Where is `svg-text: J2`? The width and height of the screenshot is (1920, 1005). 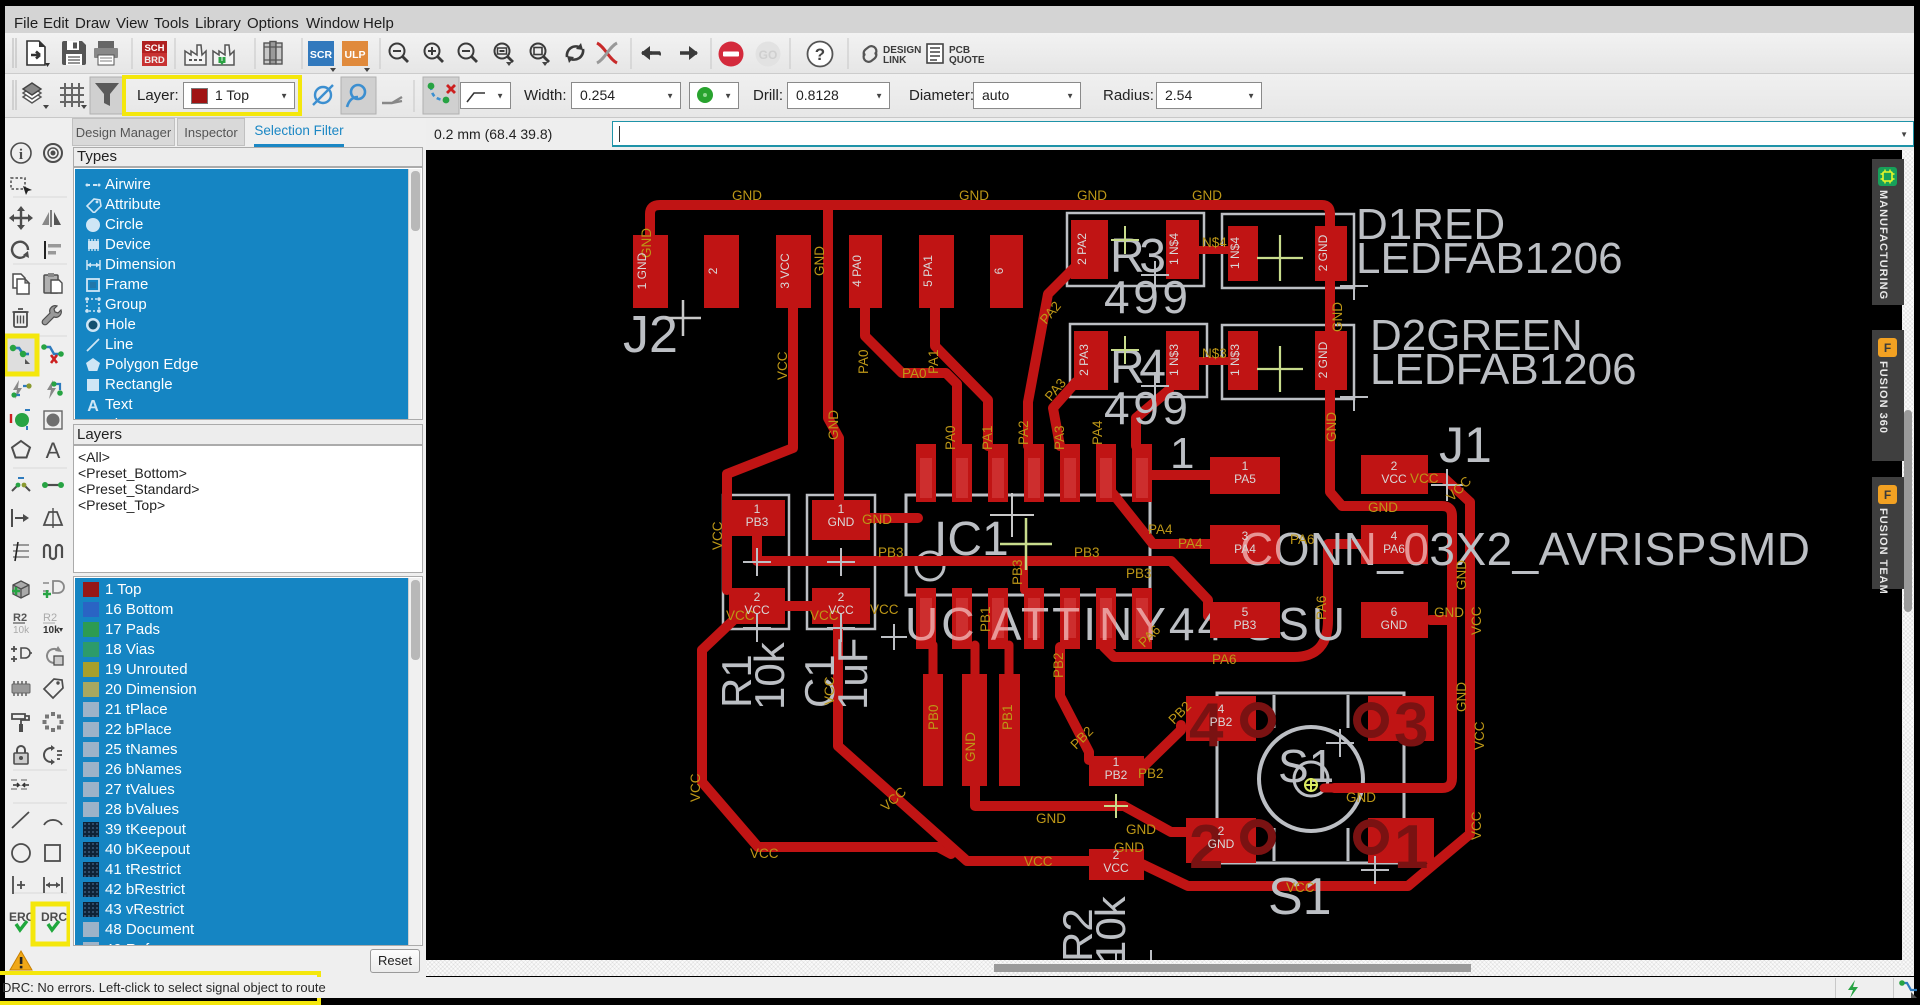
svg-text: J2 is located at coordinates (650, 335).